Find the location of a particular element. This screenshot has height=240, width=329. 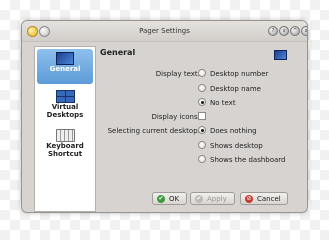

ok-button: ✔ OK is located at coordinates (169, 198).